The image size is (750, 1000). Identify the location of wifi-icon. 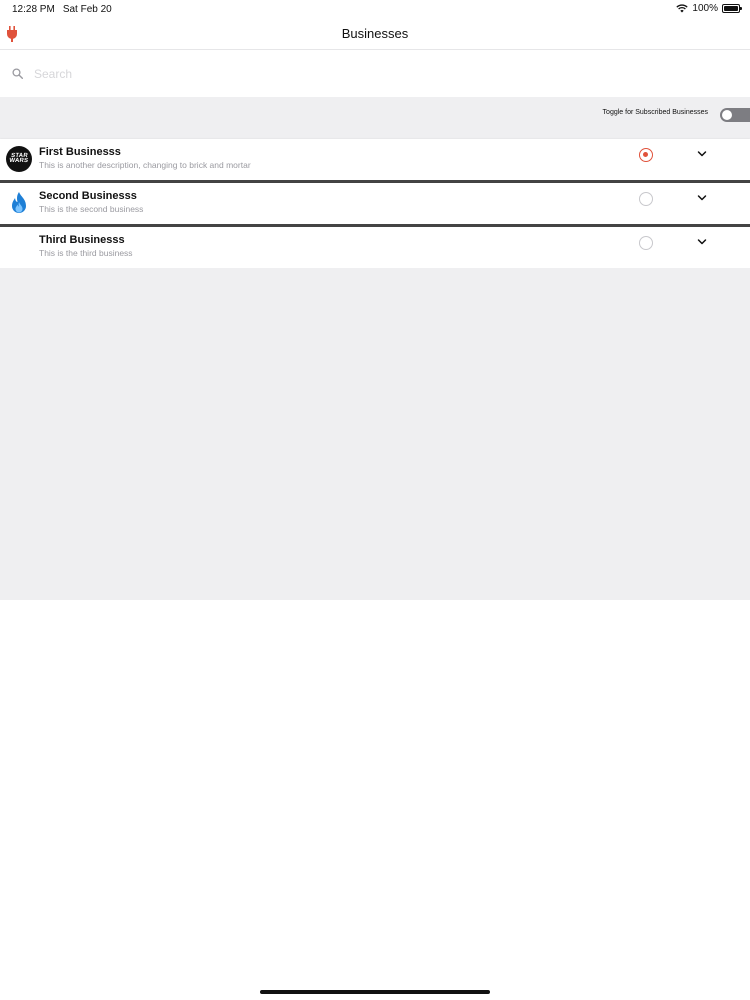
(682, 8).